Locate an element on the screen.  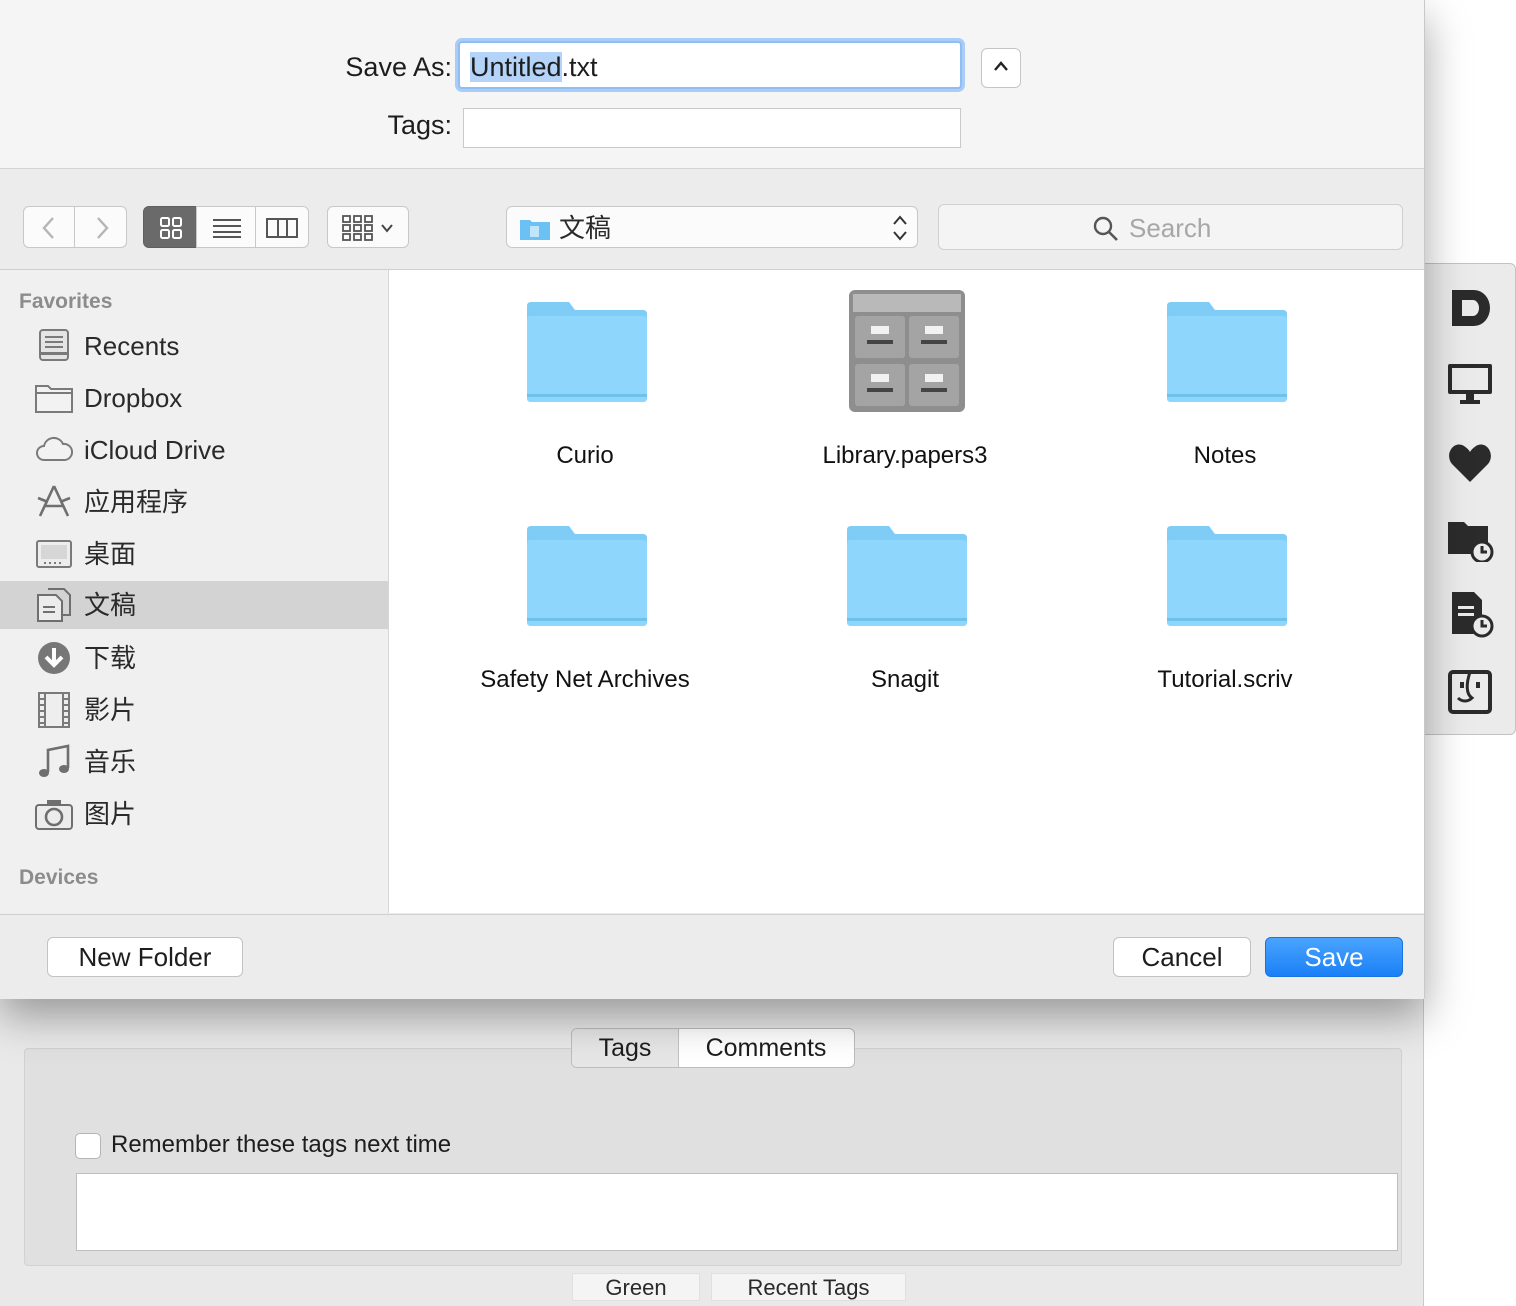
cloud-icon is located at coordinates (55, 448).